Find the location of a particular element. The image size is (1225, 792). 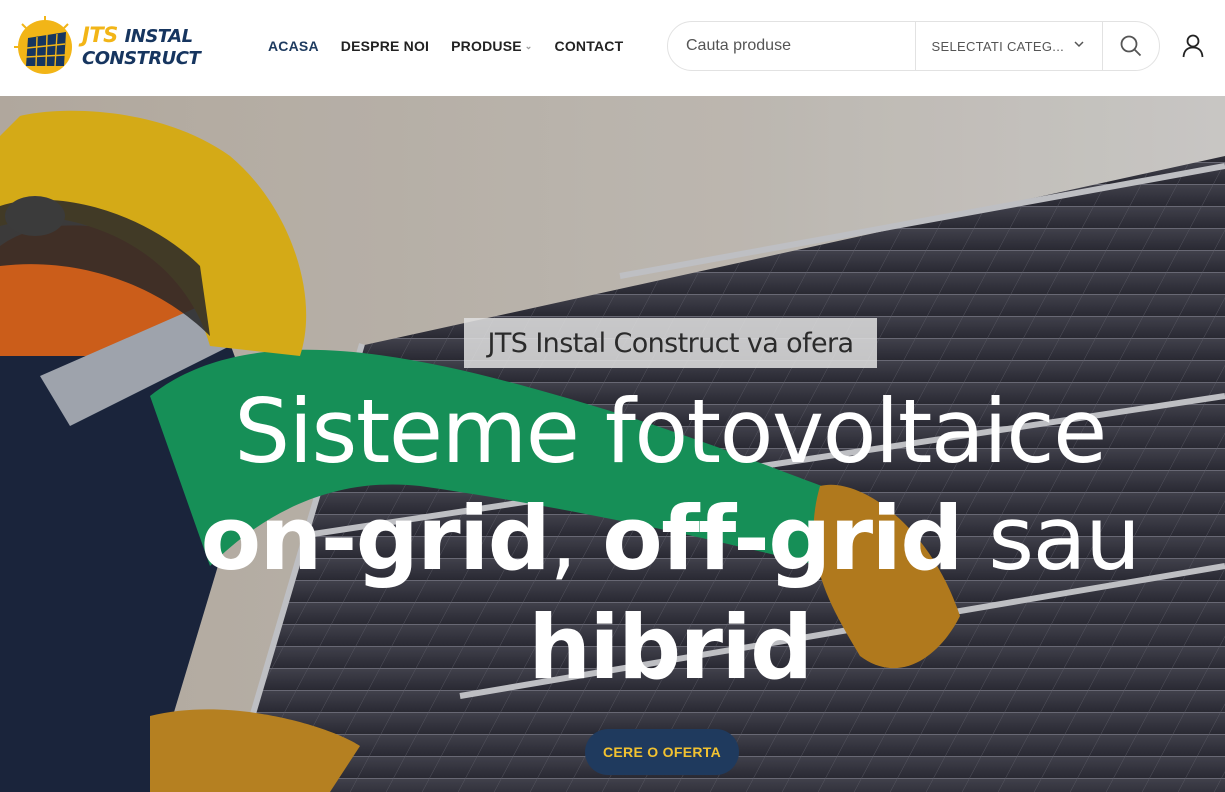

headline-off-grid: off-grid is located at coordinates (782, 538).